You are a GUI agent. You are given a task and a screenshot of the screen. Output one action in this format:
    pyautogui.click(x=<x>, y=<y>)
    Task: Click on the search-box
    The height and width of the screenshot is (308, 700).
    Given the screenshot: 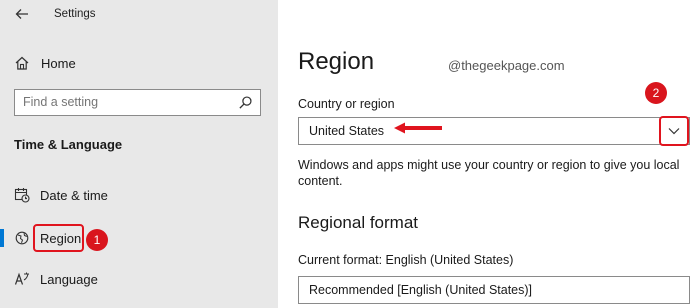 What is the action you would take?
    pyautogui.click(x=137, y=102)
    